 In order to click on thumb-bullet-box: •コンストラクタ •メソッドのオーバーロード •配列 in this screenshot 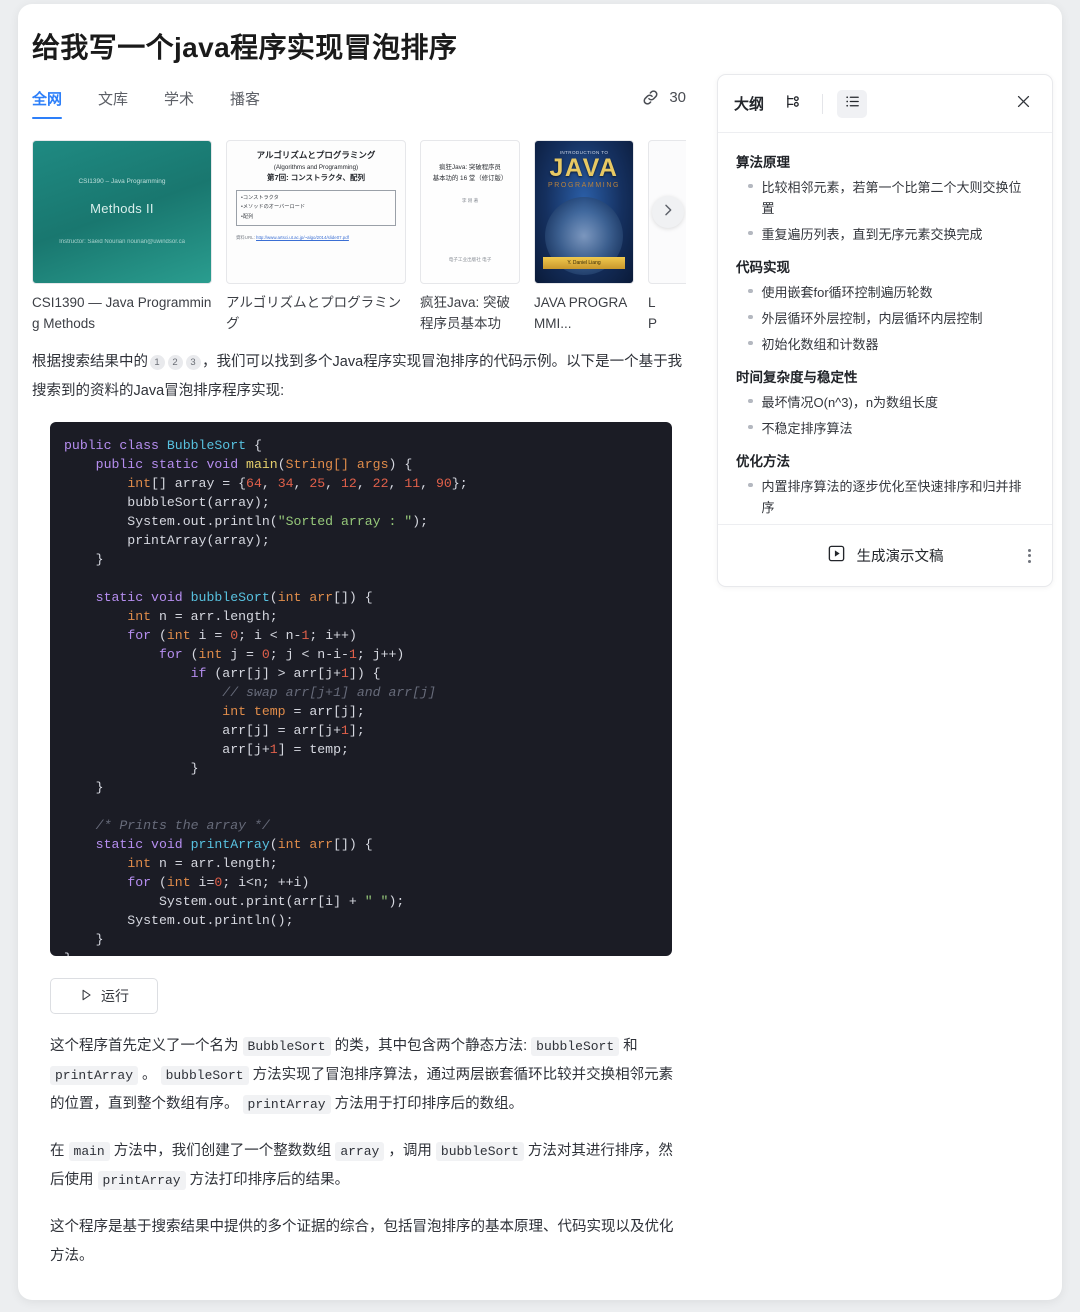, I will do `click(316, 208)`.